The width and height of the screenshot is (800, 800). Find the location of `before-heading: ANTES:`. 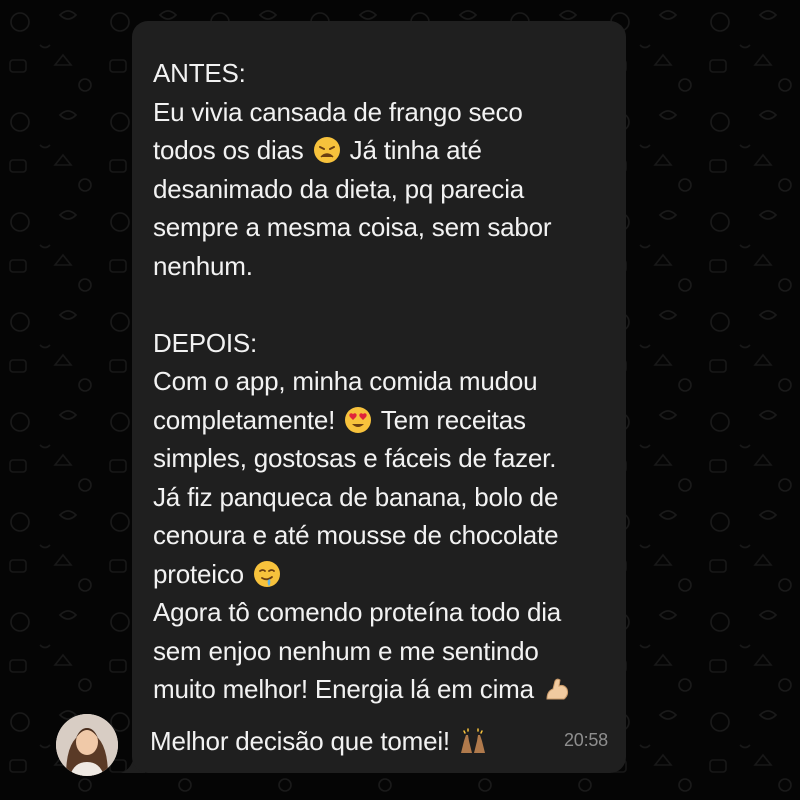

before-heading: ANTES: is located at coordinates (199, 73).